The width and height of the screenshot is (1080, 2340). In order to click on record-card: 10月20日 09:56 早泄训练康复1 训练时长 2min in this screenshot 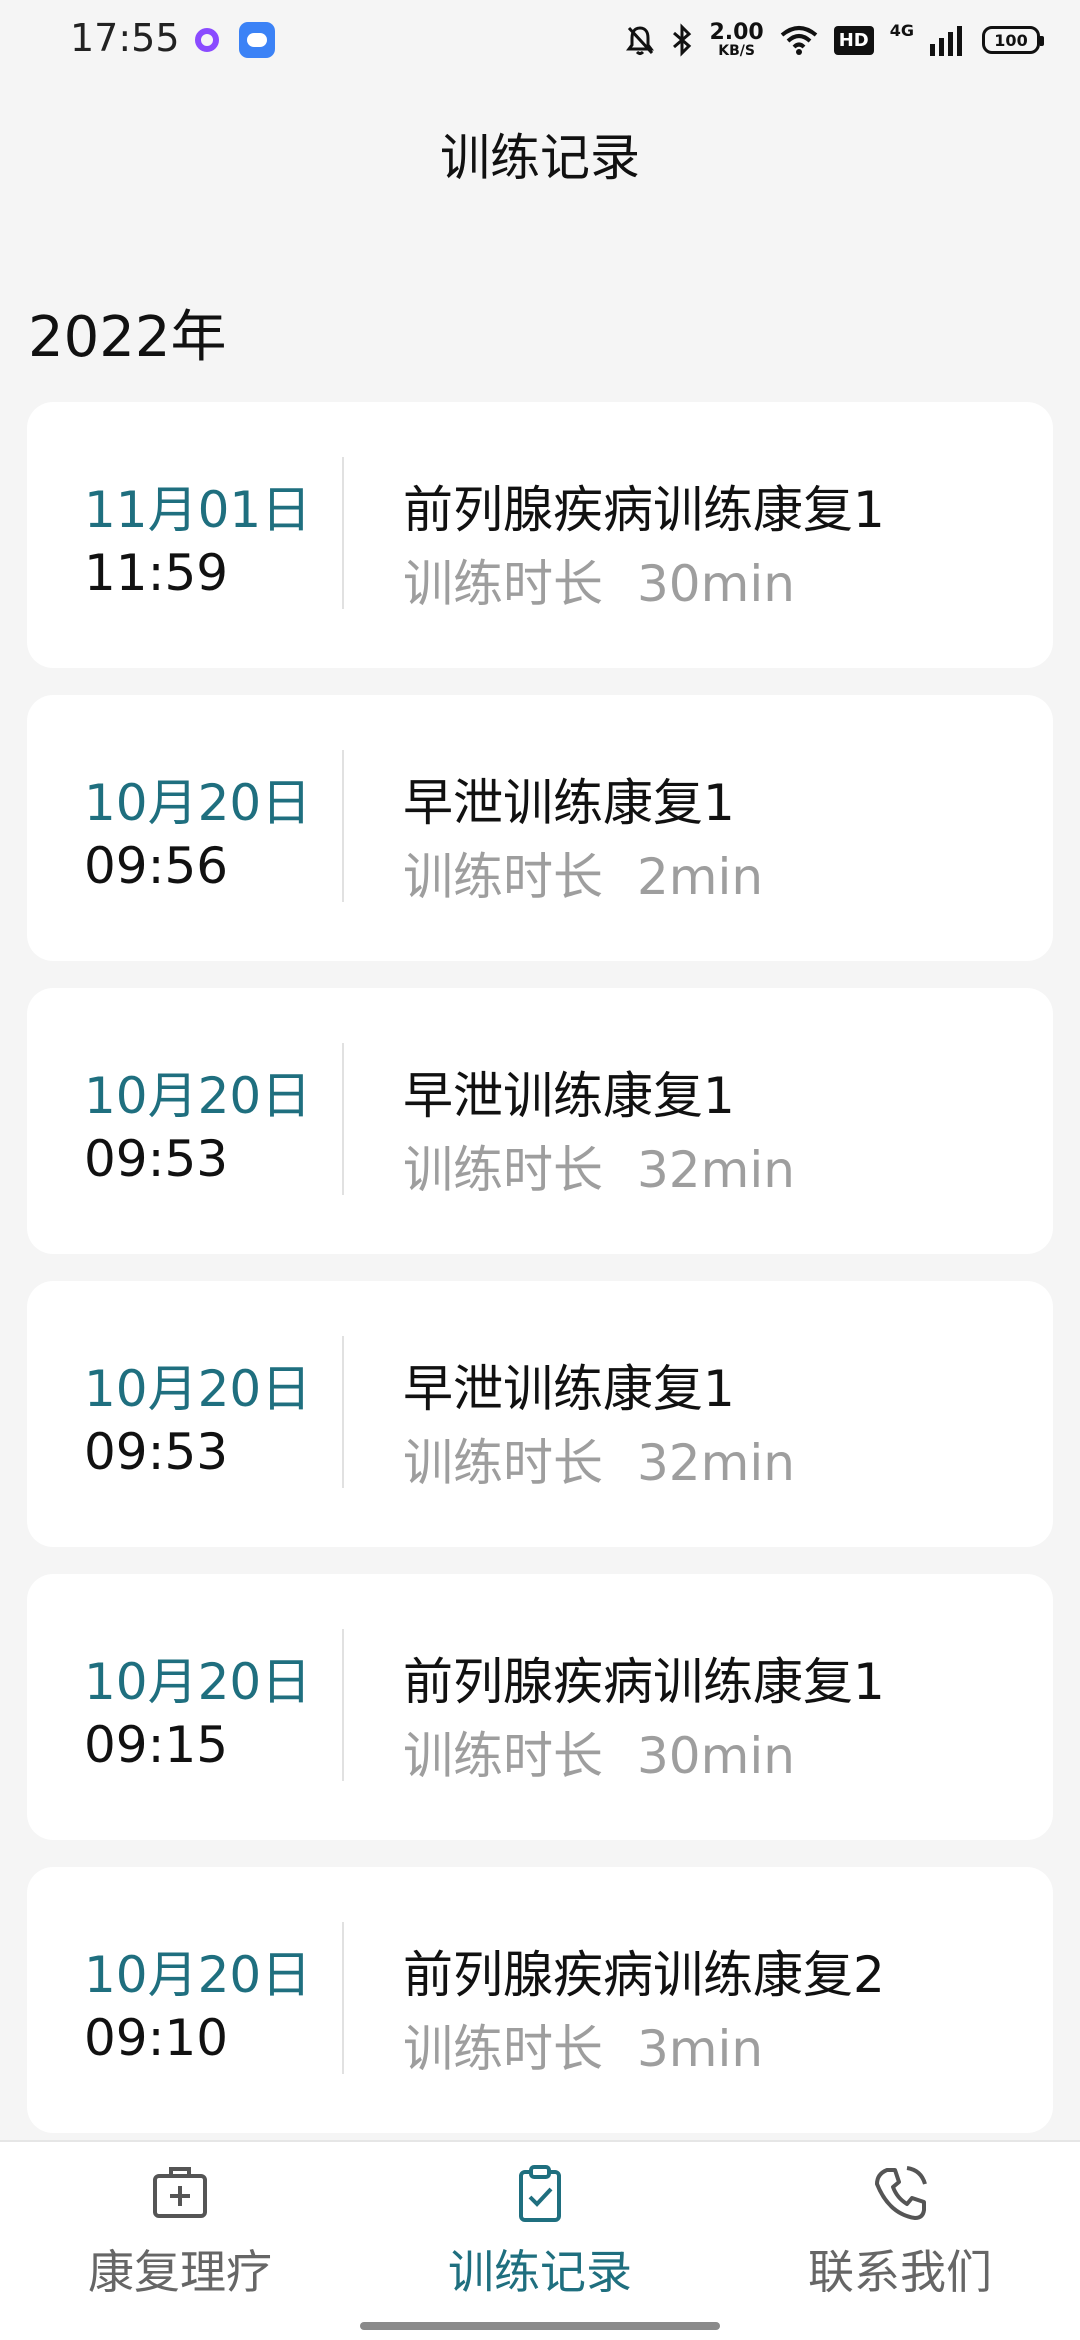, I will do `click(540, 828)`.